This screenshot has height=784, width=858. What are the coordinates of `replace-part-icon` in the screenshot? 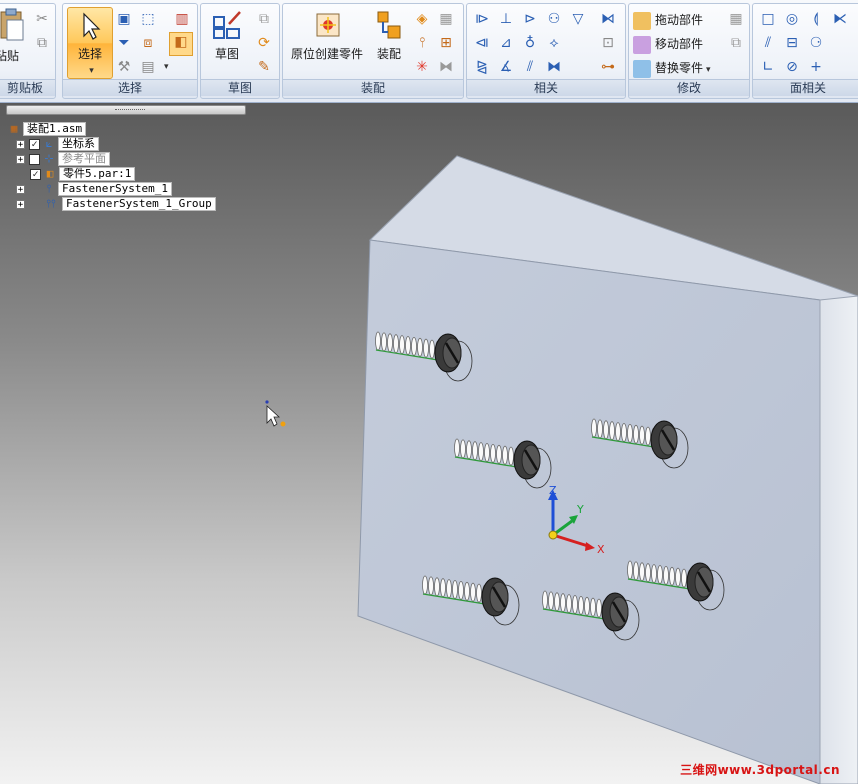 It's located at (642, 68).